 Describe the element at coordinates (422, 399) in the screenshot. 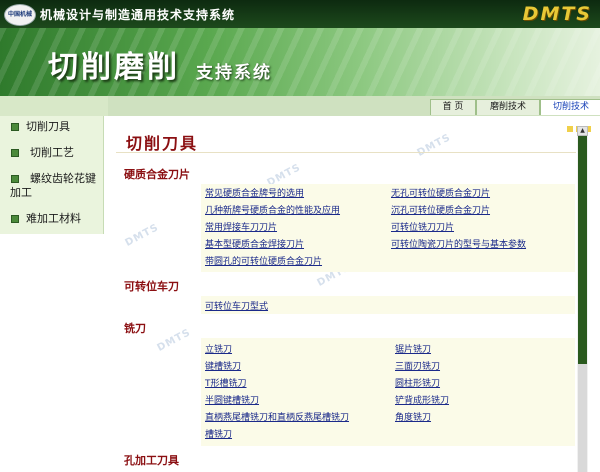

I see `link-form-relieved-cutter: 铲背成形铣刀` at that location.